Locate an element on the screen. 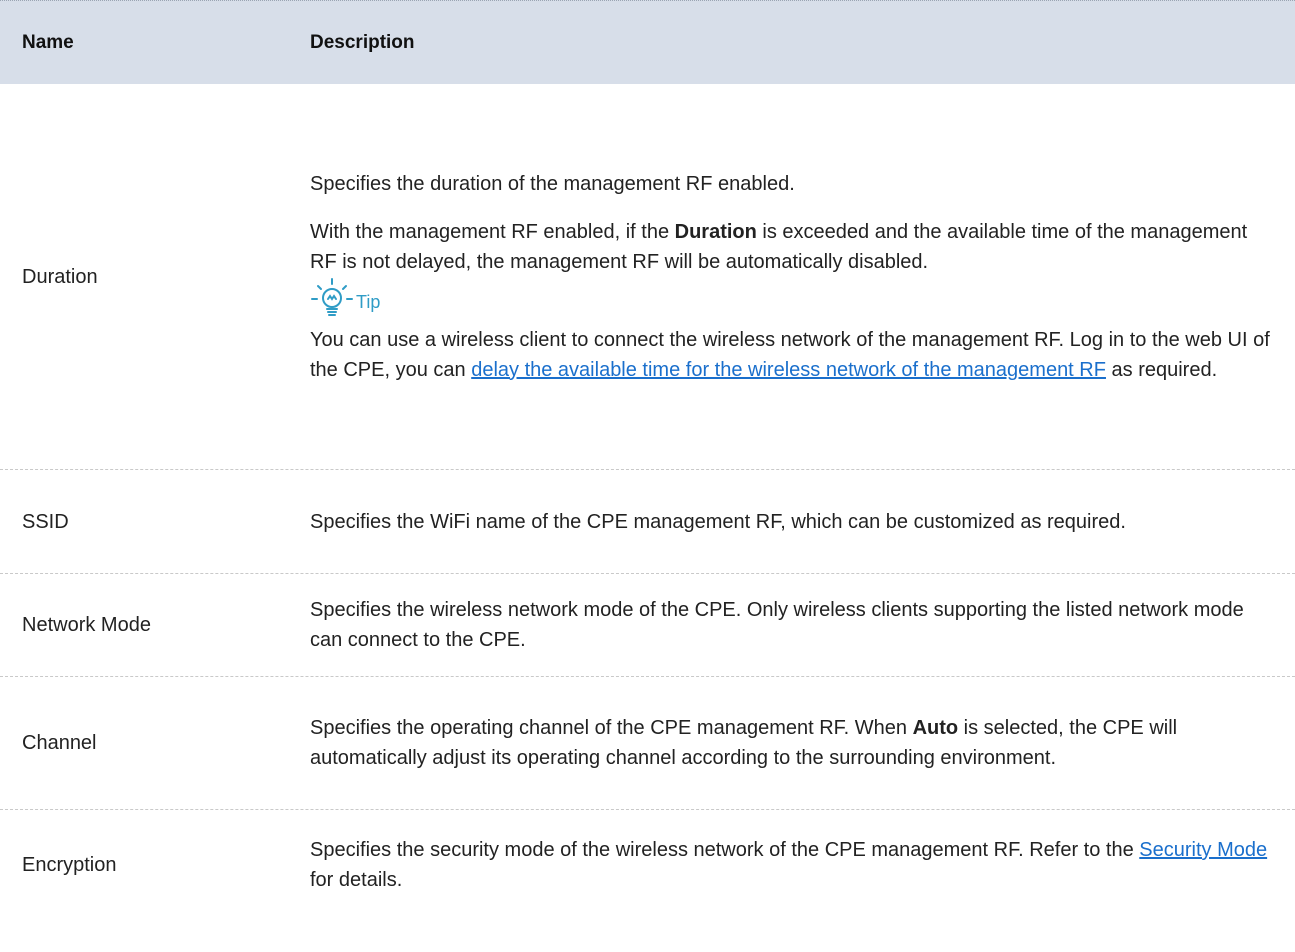  header-description: Description is located at coordinates (362, 42).